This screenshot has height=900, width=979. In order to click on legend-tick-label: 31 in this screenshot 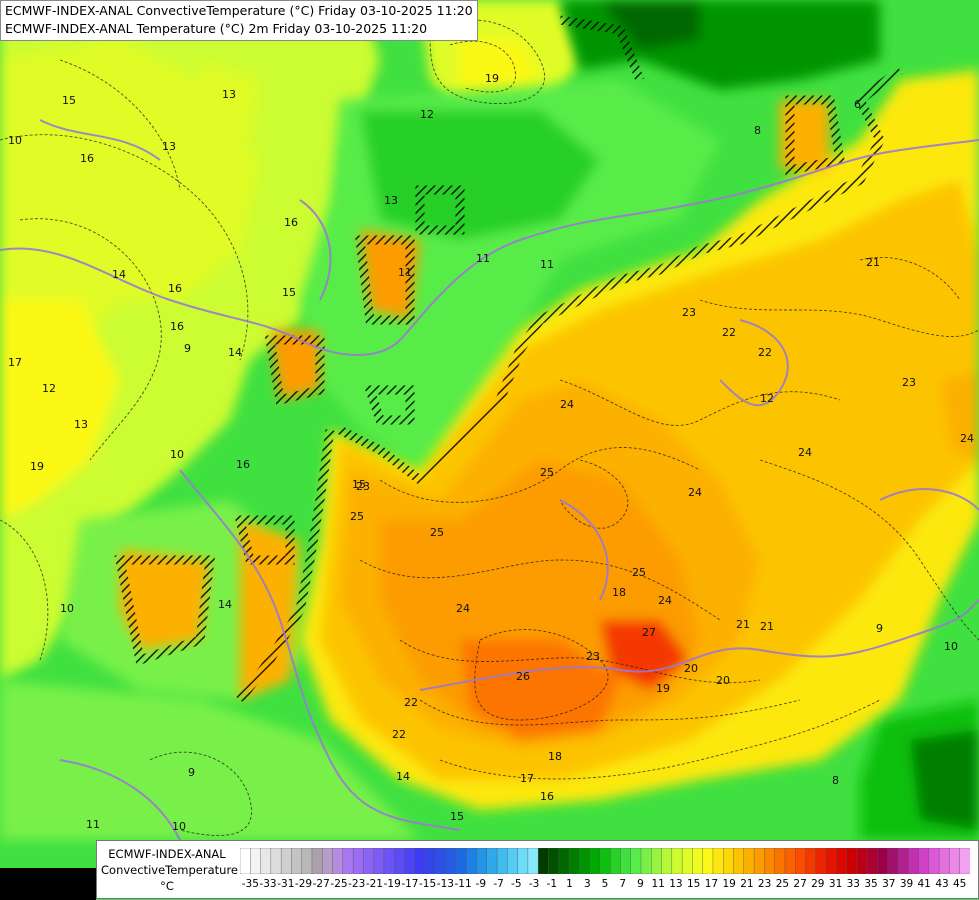, I will do `click(835, 884)`.